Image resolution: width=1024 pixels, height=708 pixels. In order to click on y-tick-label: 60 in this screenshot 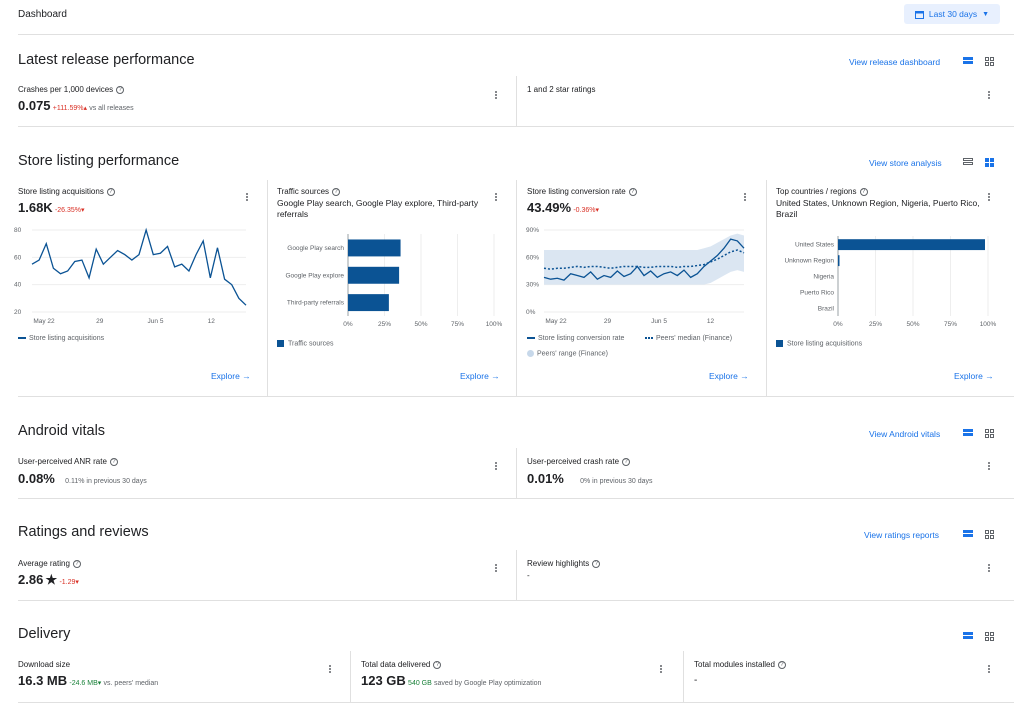, I will do `click(18, 257)`.